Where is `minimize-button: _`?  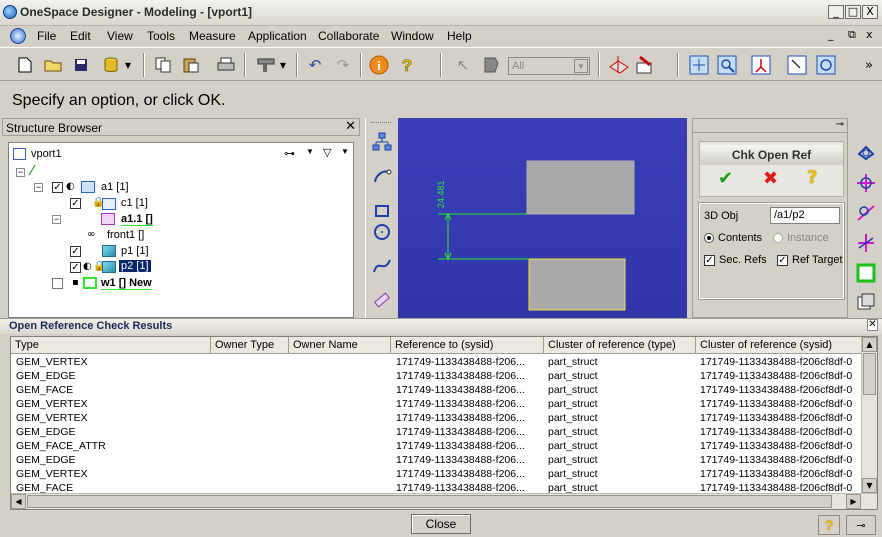
minimize-button: _ is located at coordinates (836, 12).